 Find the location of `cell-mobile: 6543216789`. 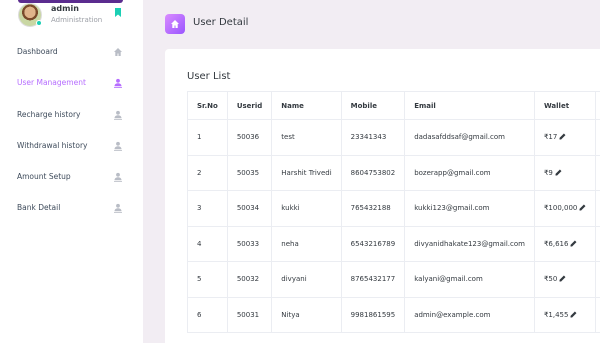

cell-mobile: 6543216789 is located at coordinates (373, 243).